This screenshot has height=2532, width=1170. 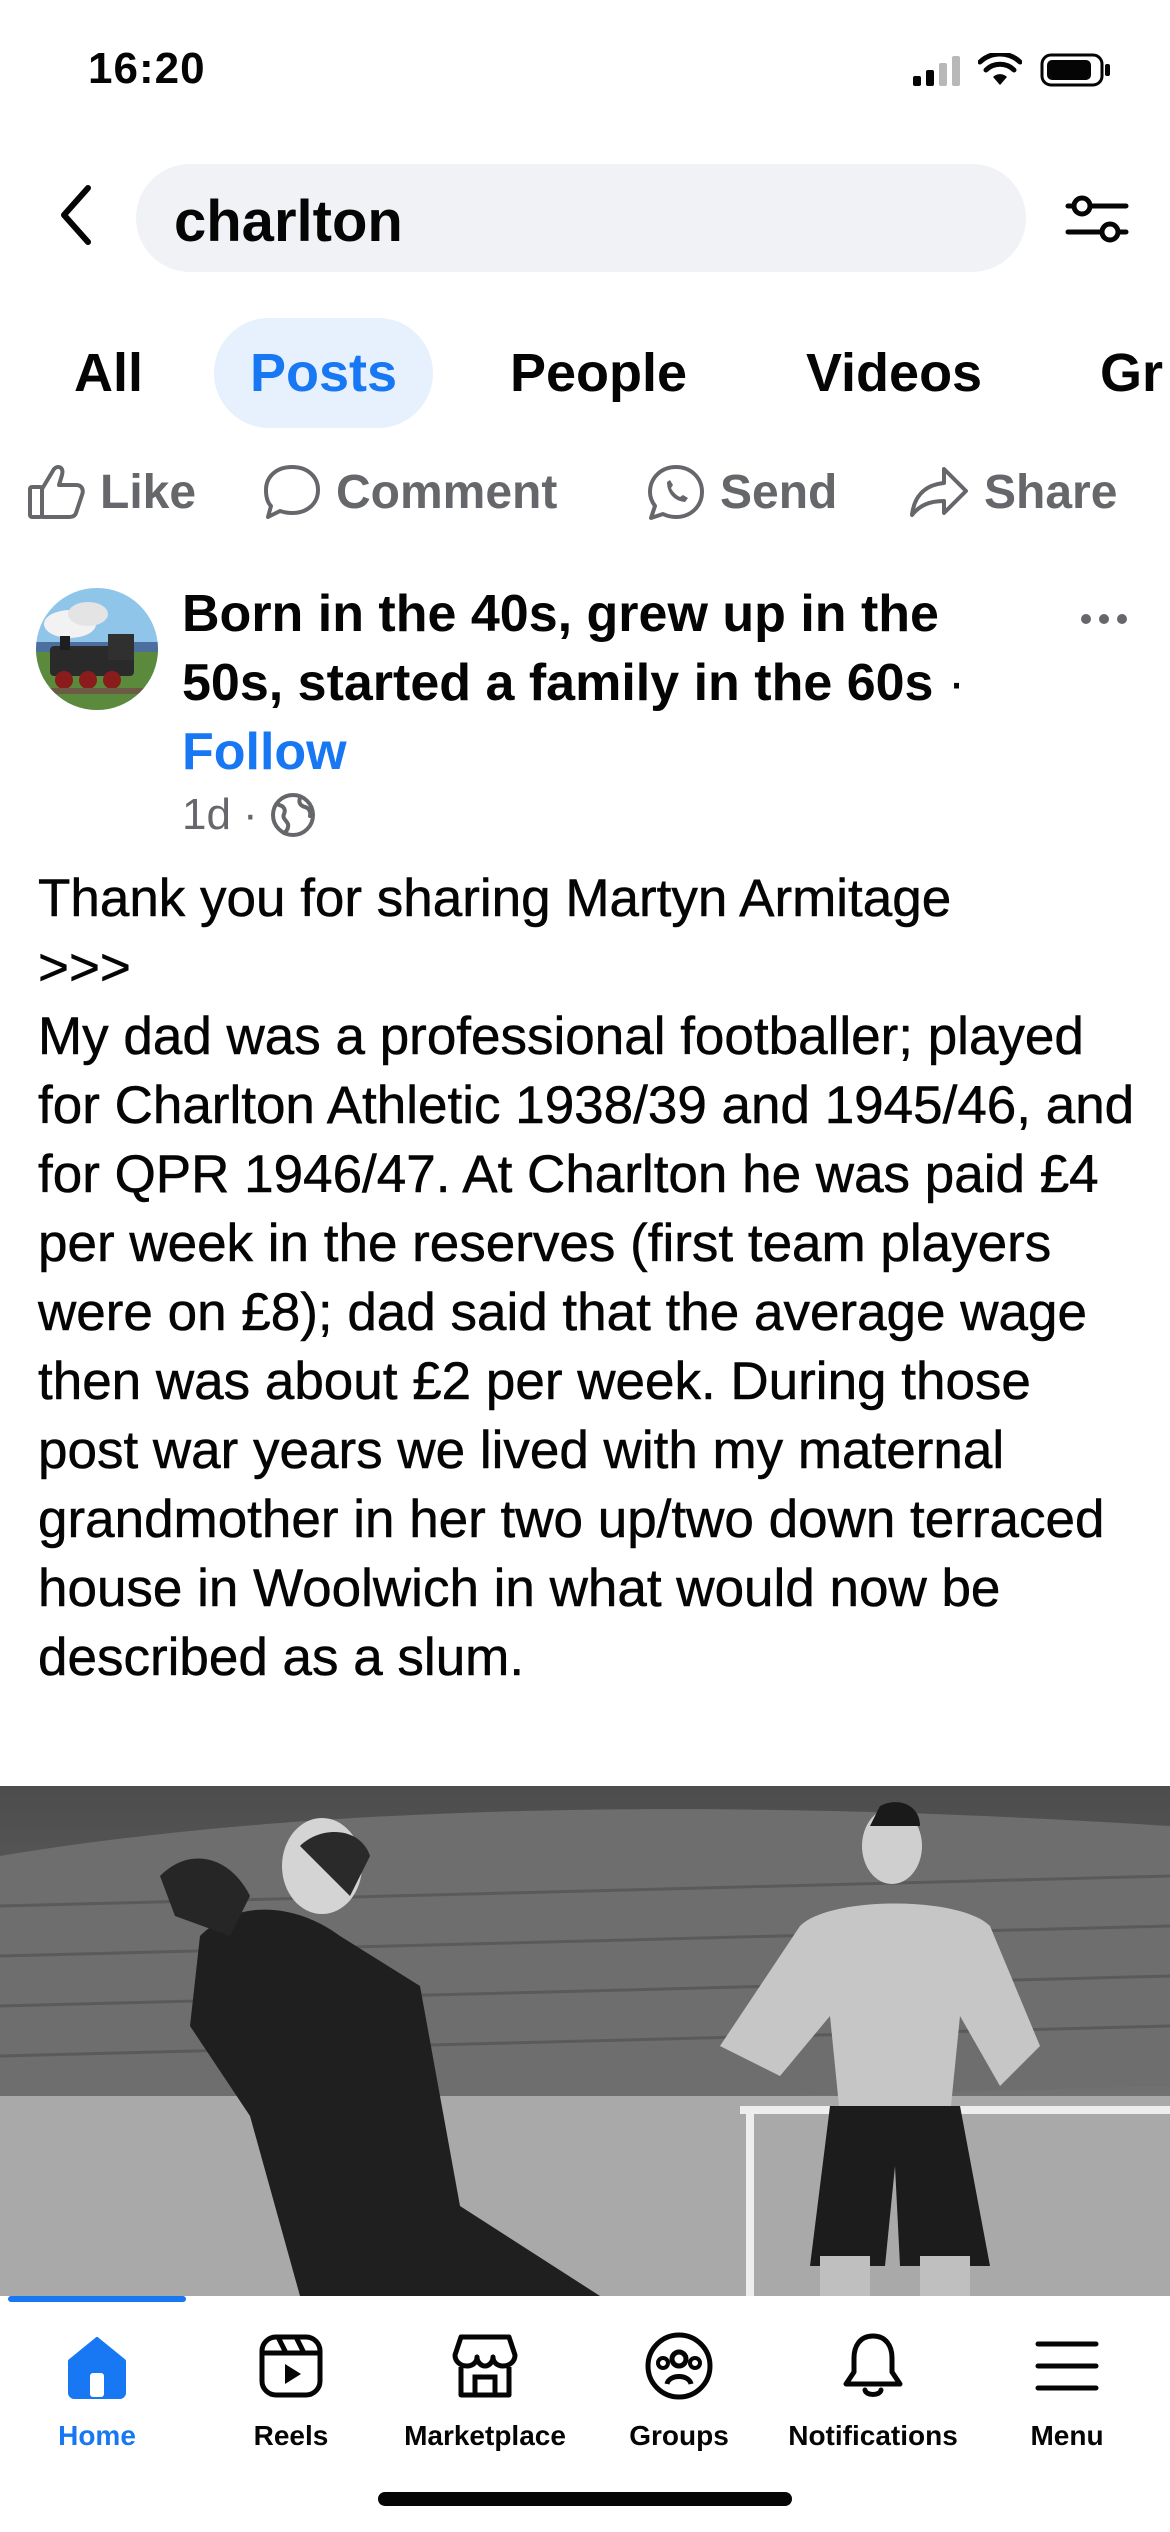 I want to click on menu-icon, so click(x=1067, y=2366).